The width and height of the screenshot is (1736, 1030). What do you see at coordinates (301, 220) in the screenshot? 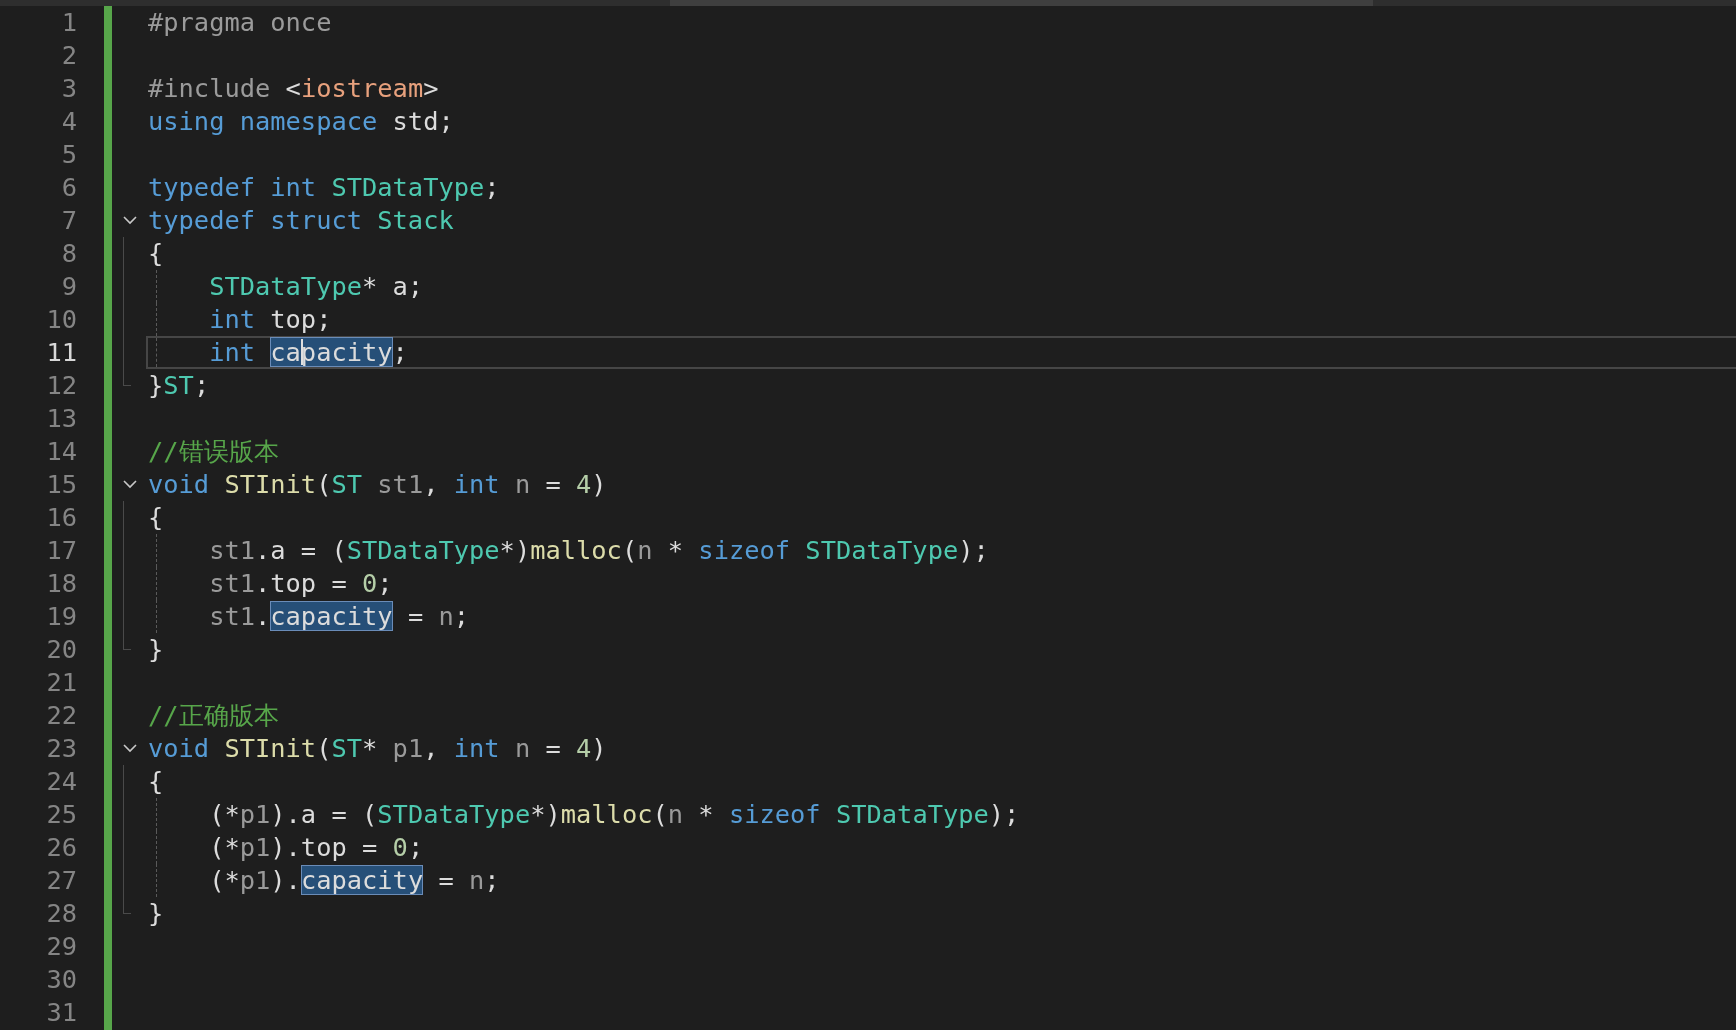
I see `code-line: typedef struct Stack` at bounding box center [301, 220].